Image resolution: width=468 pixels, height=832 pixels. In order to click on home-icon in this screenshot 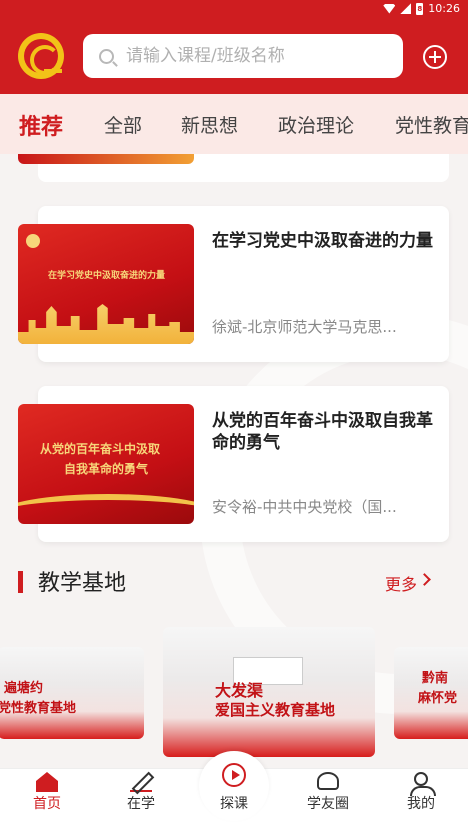, I will do `click(47, 782)`.